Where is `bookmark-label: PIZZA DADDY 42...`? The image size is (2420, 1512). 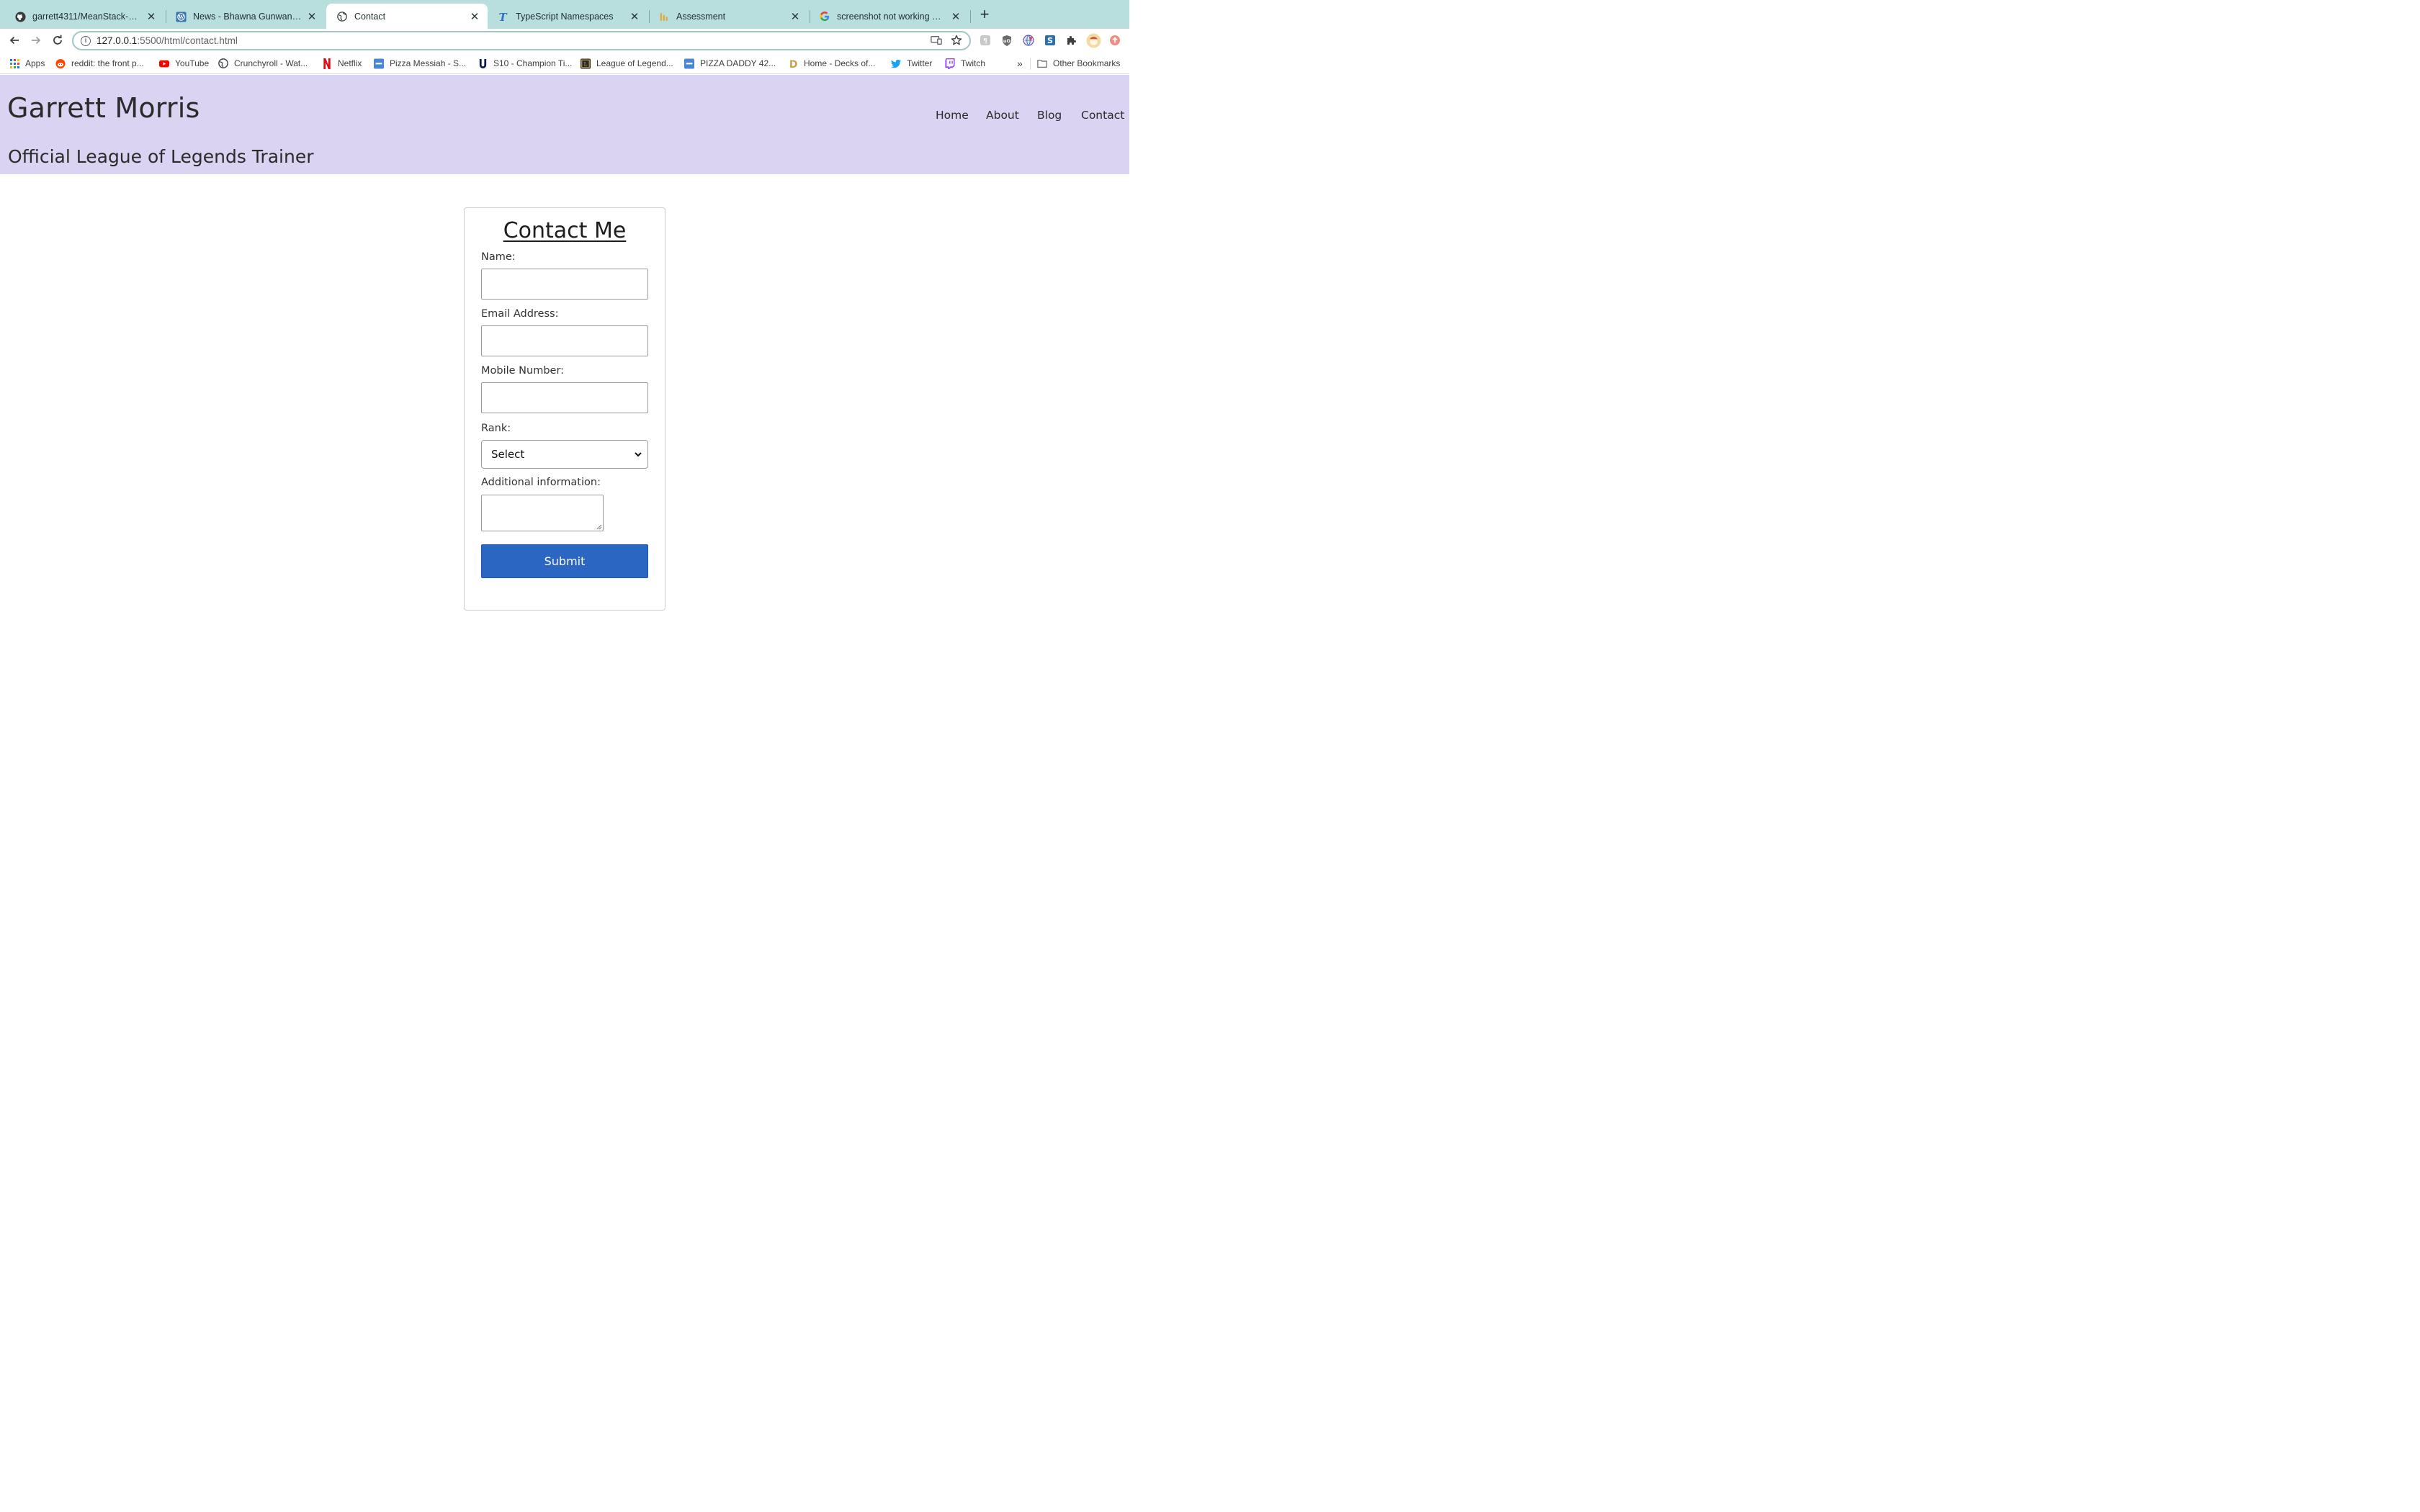
bookmark-label: PIZZA DADDY 42... is located at coordinates (738, 63).